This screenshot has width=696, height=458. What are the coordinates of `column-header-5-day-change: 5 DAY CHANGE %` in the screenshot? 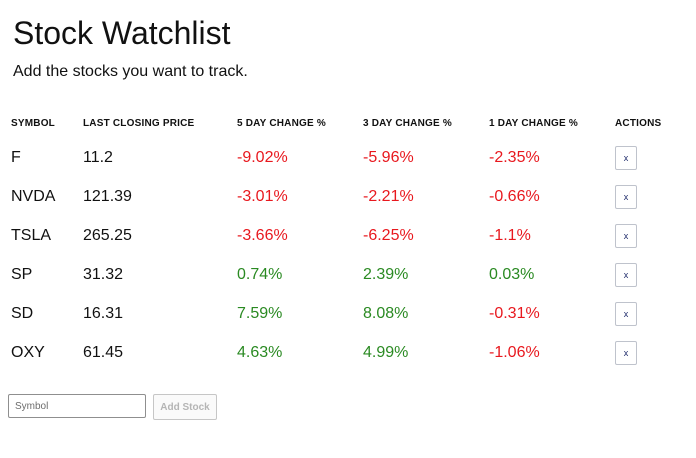 It's located at (281, 123).